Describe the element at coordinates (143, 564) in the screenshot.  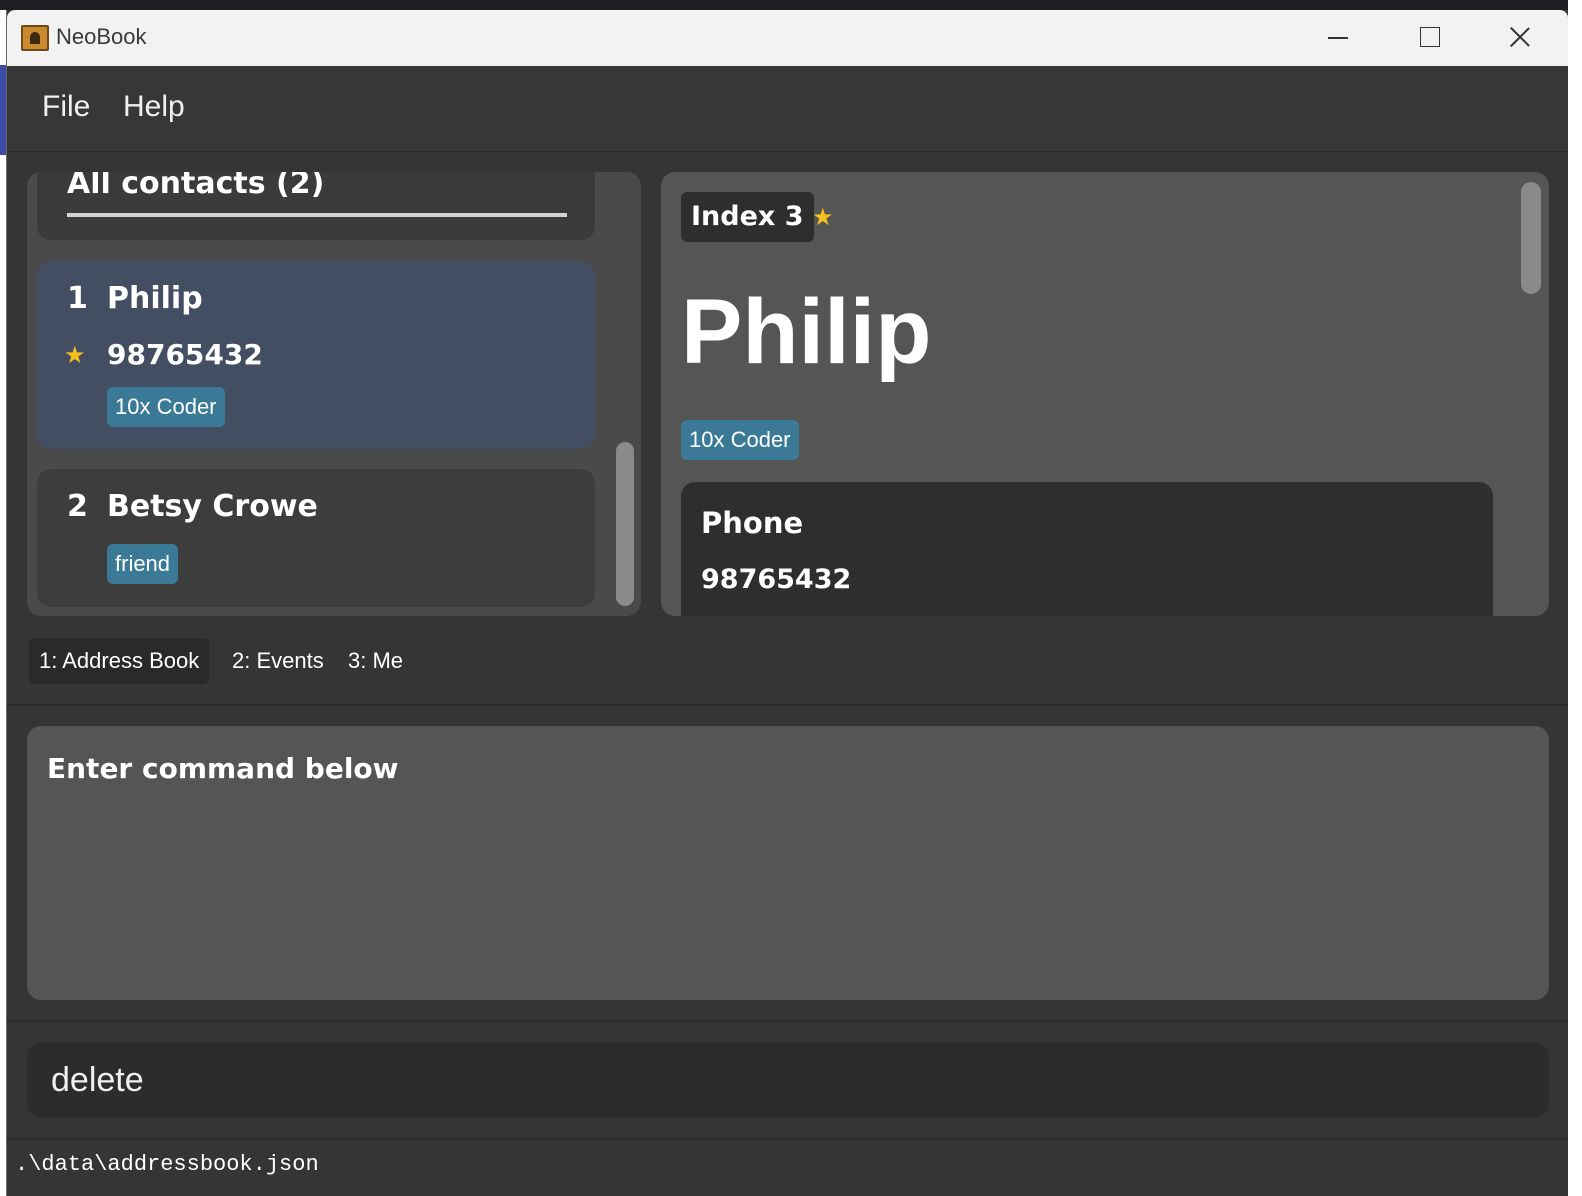
I see `tag-badge: friend` at that location.